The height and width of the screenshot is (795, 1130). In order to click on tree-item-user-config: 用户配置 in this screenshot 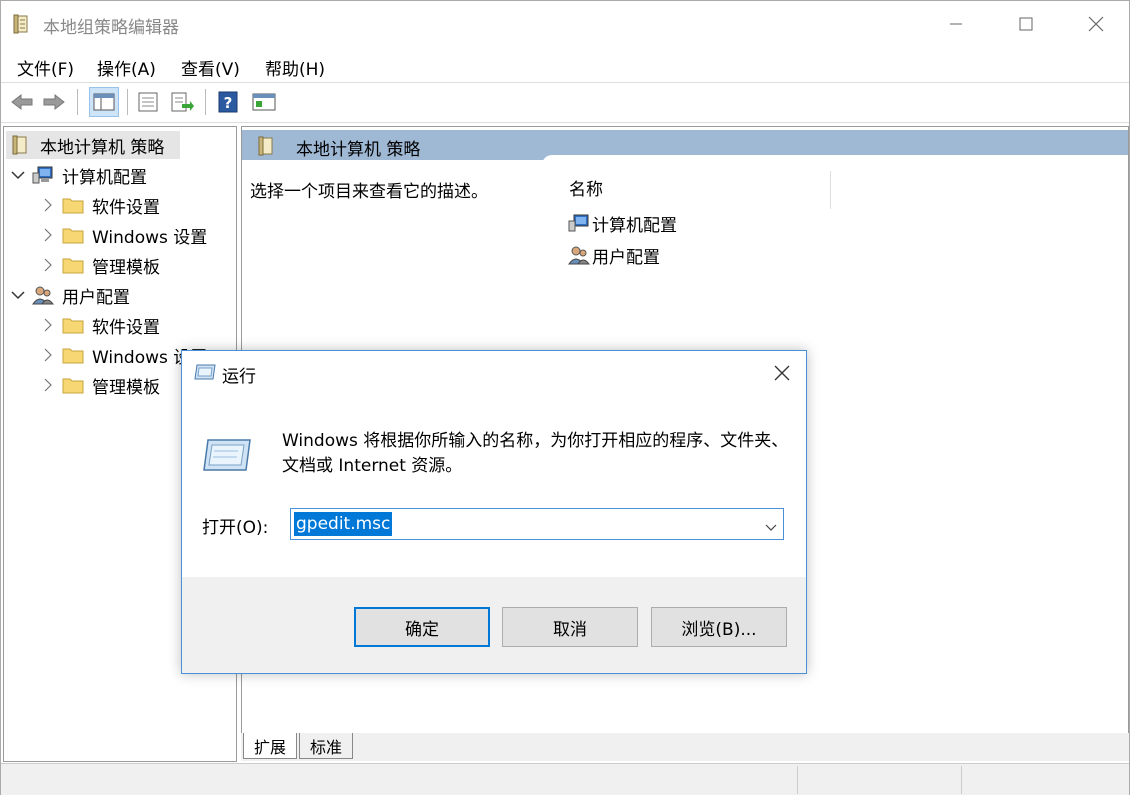, I will do `click(70, 295)`.